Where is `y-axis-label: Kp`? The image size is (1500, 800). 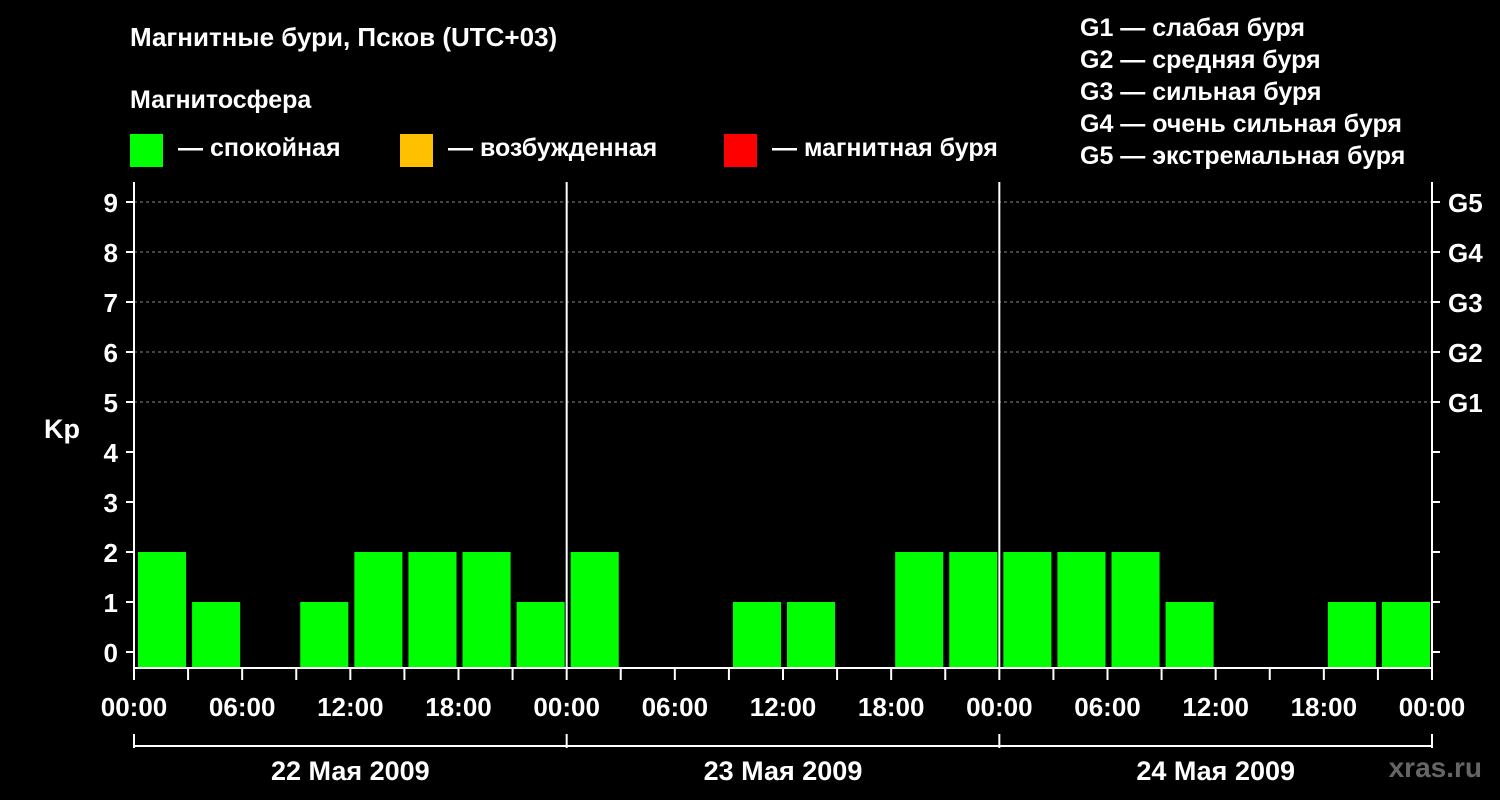 y-axis-label: Kp is located at coordinates (62, 429).